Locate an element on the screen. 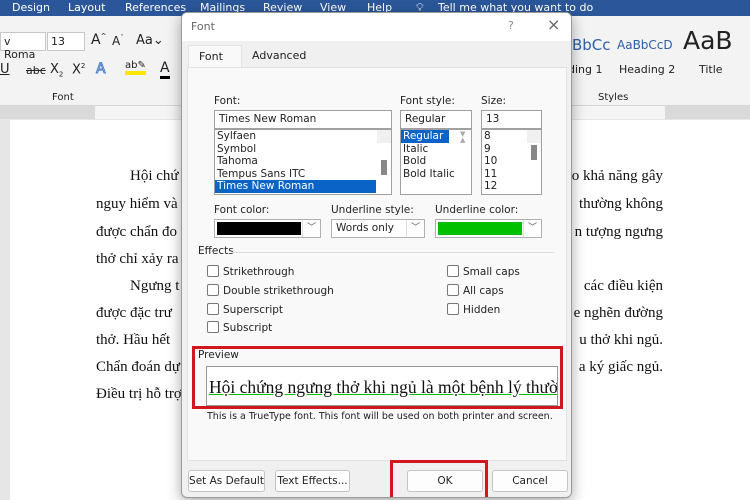 The height and width of the screenshot is (500, 750). tab-layout: Layout is located at coordinates (86, 7).